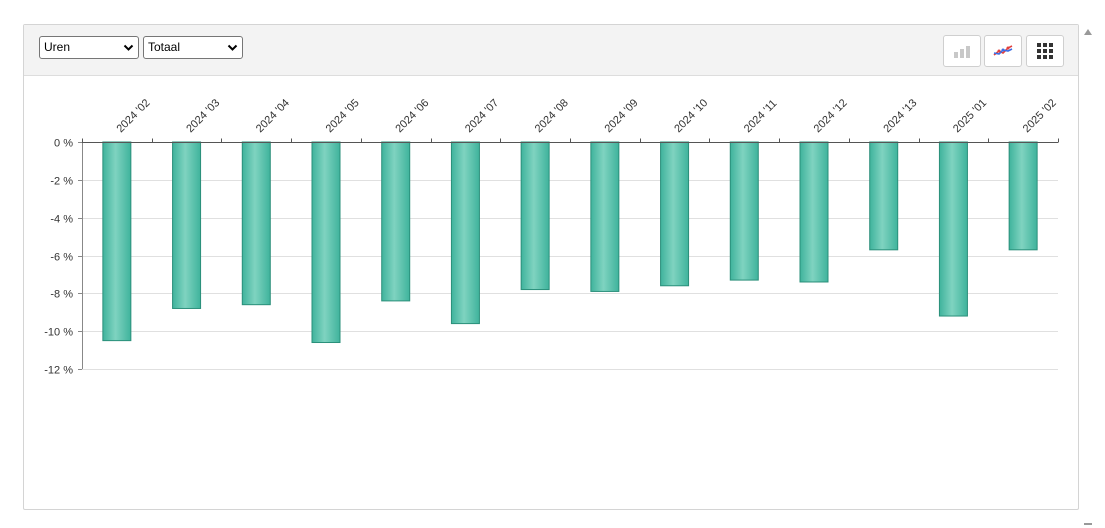 The width and height of the screenshot is (1105, 528). Describe the element at coordinates (1040, 116) in the screenshot. I see `x-tick-label: 2025 '02` at that location.